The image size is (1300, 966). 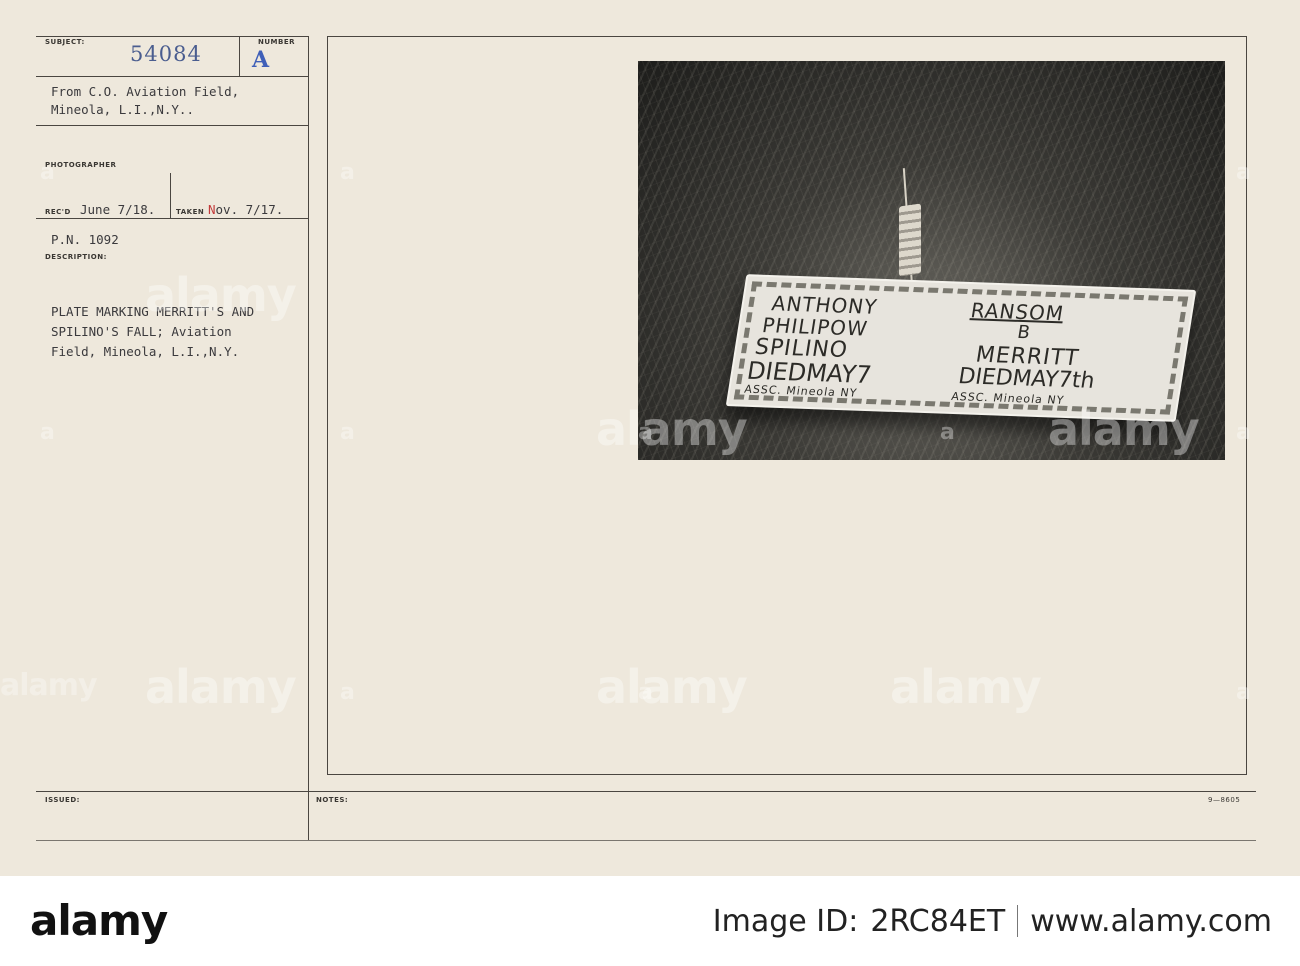 I want to click on notes-label: NOTES:, so click(x=332, y=800).